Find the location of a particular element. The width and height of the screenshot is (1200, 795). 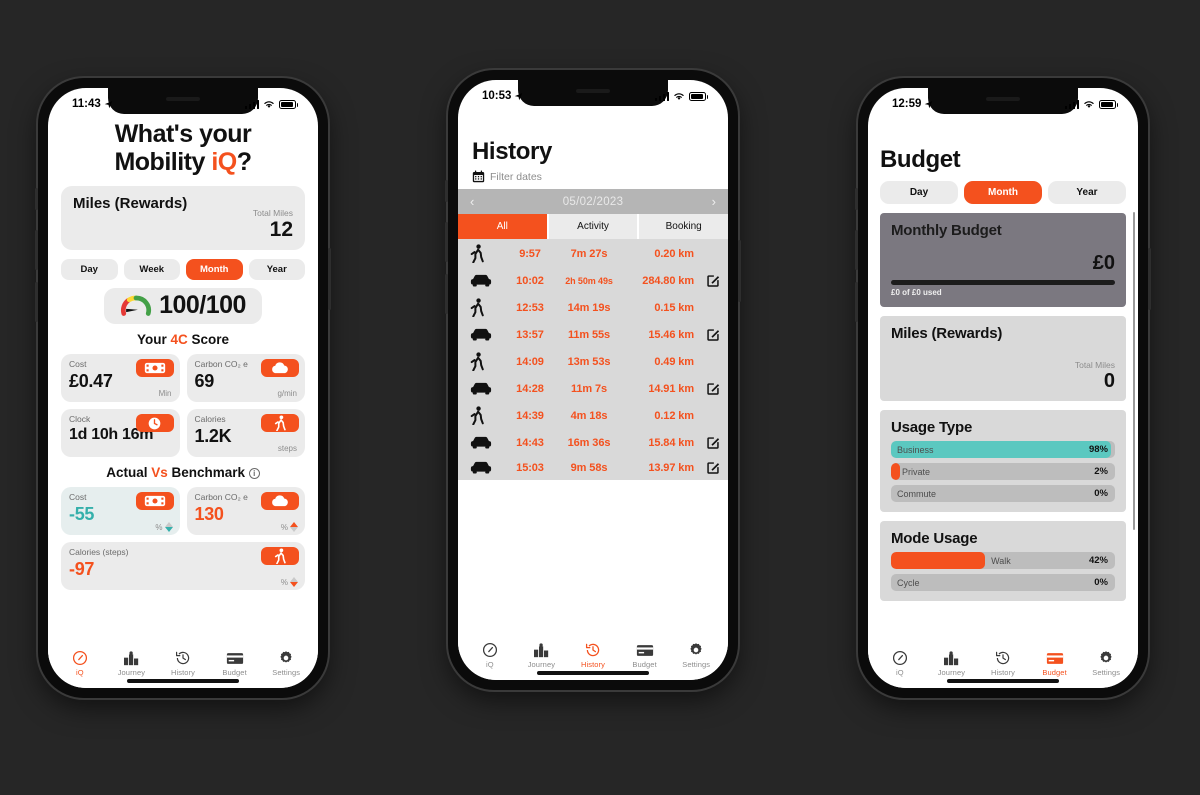

budget-period-segmented-control: Day Month Year is located at coordinates (1003, 192).